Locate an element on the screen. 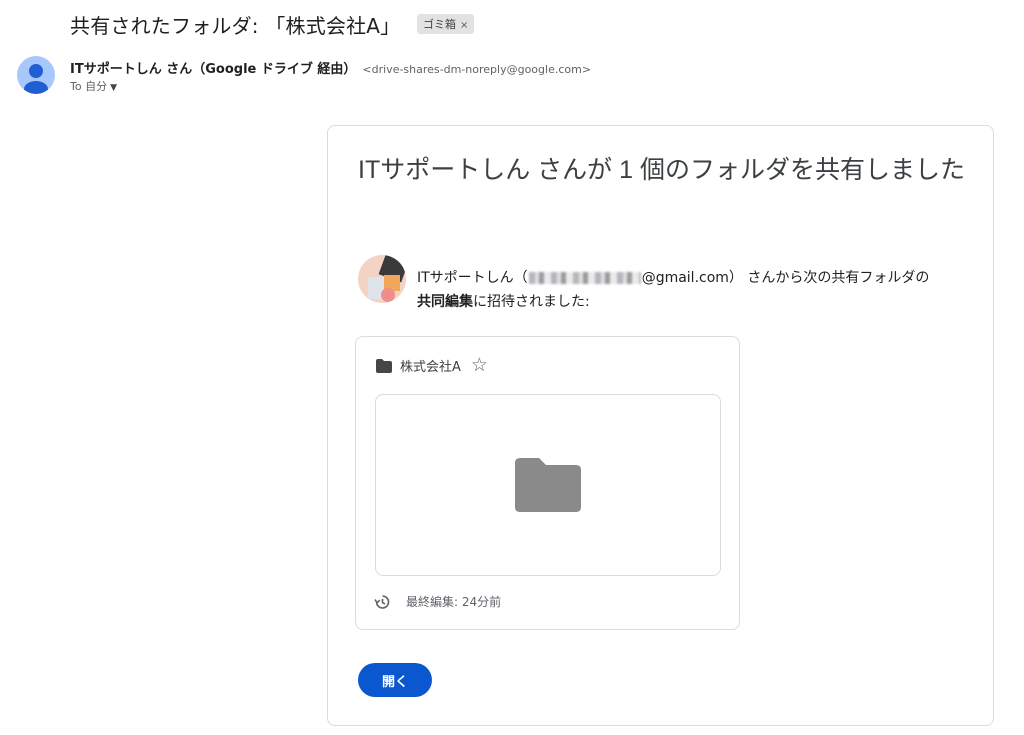 Image resolution: width=1024 pixels, height=735 pixels. email-subject: 共有されたフォルダ: 「株式会社A」 is located at coordinates (235, 26).